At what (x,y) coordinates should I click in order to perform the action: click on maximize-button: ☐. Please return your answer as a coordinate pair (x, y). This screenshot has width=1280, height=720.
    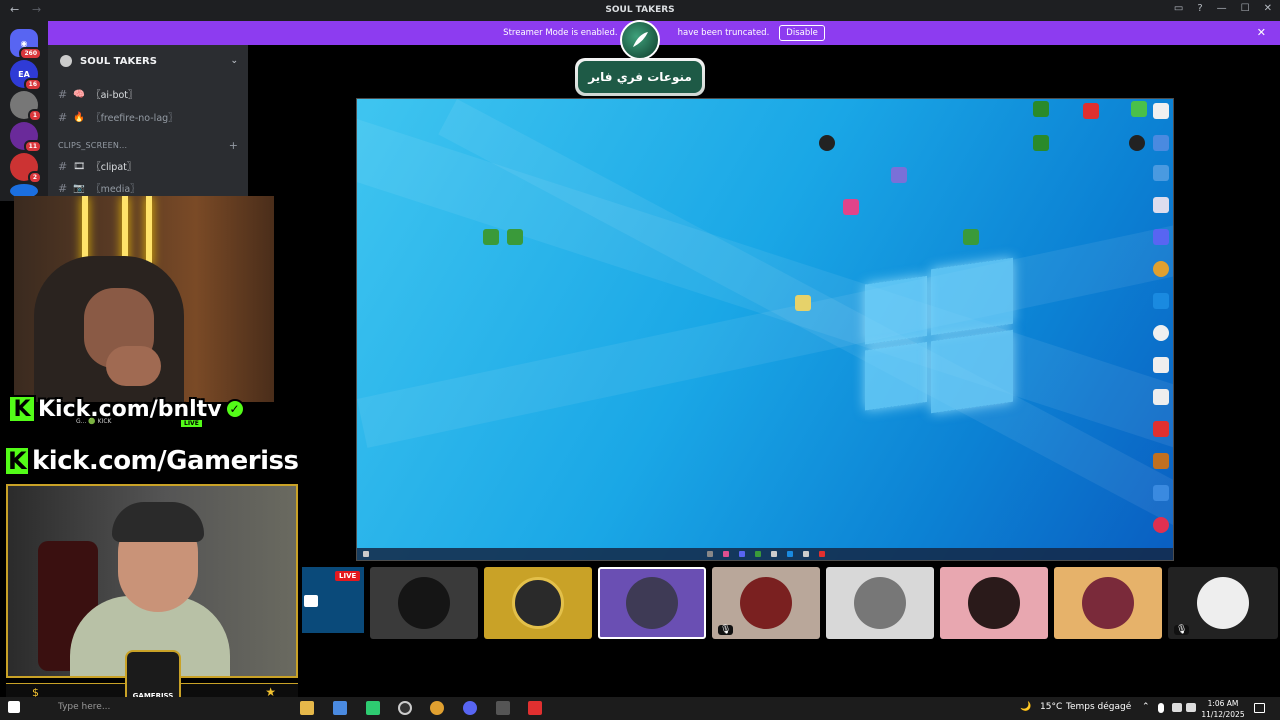
    Looking at the image, I should click on (1245, 8).